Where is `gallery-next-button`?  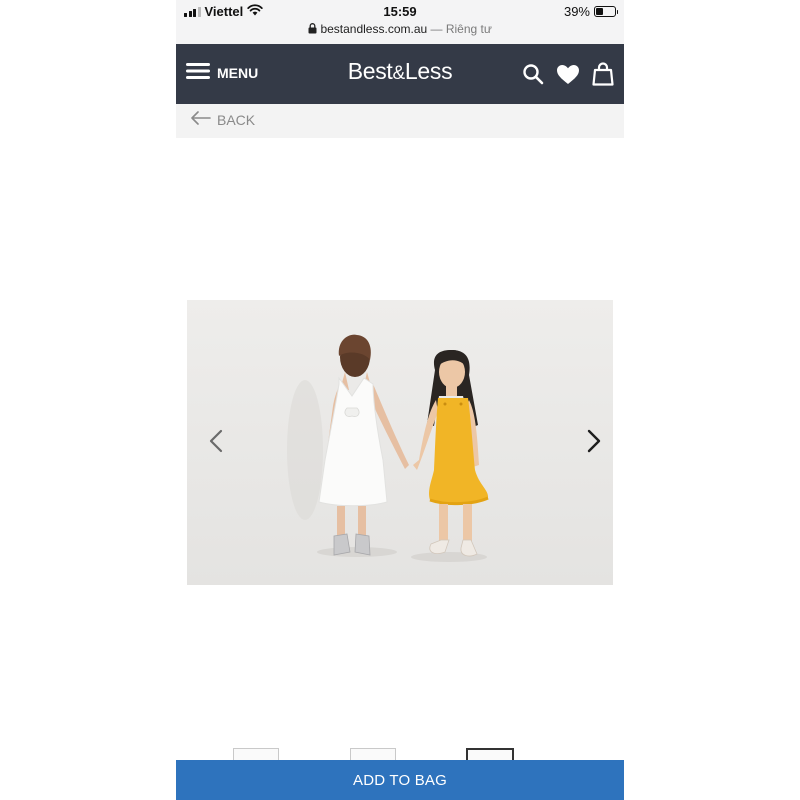
gallery-next-button is located at coordinates (594, 443).